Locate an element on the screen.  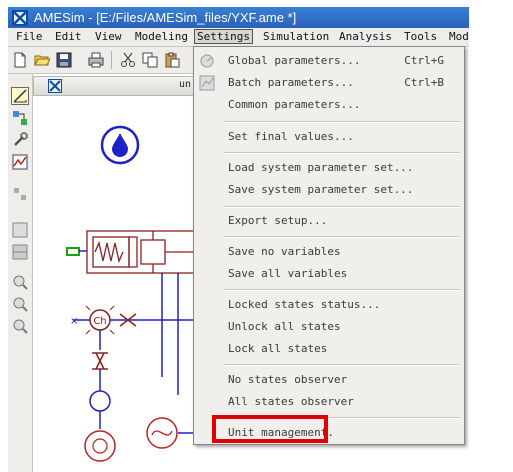
menu-item-save-all-variables: Save all variables is located at coordinates (287, 273).